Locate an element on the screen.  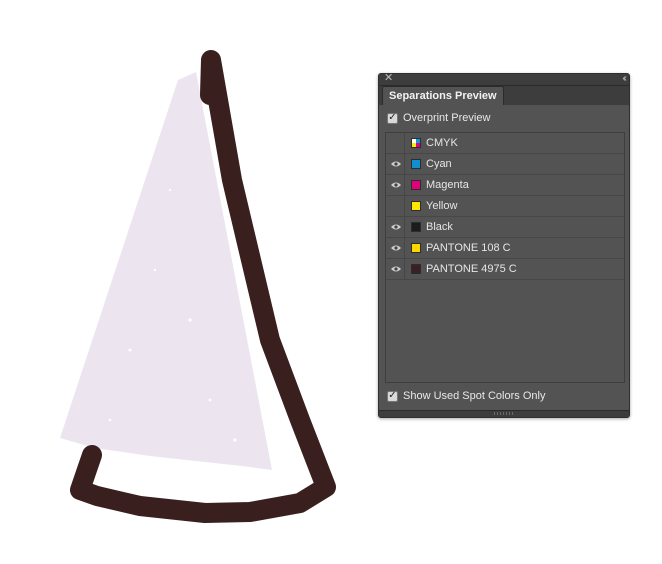
separation-name: Yellow is located at coordinates (442, 206).